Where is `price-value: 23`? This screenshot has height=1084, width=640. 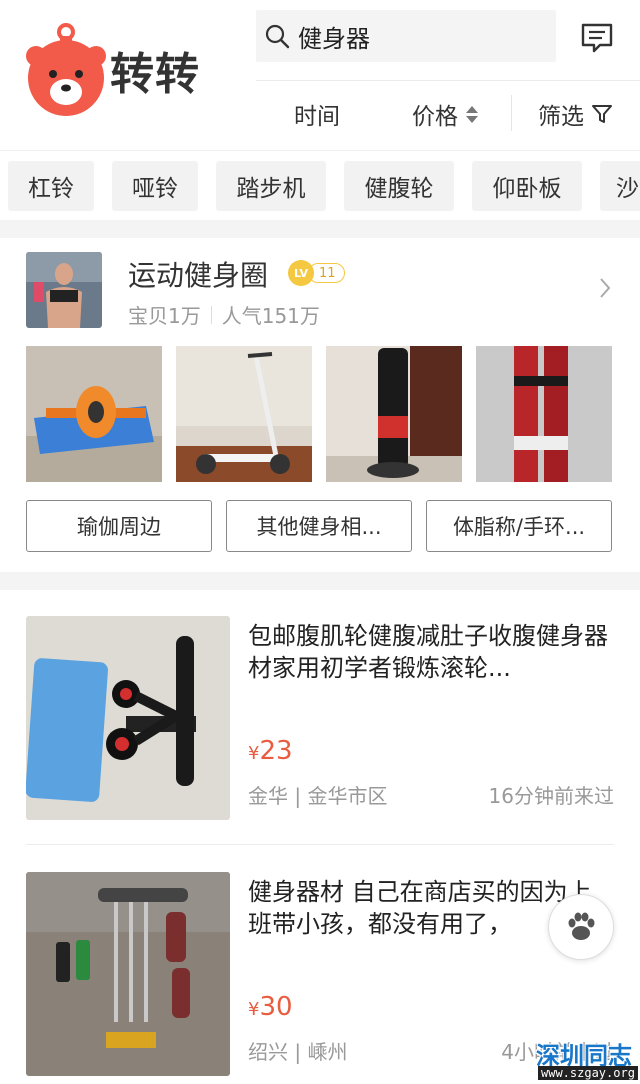 price-value: 23 is located at coordinates (276, 751).